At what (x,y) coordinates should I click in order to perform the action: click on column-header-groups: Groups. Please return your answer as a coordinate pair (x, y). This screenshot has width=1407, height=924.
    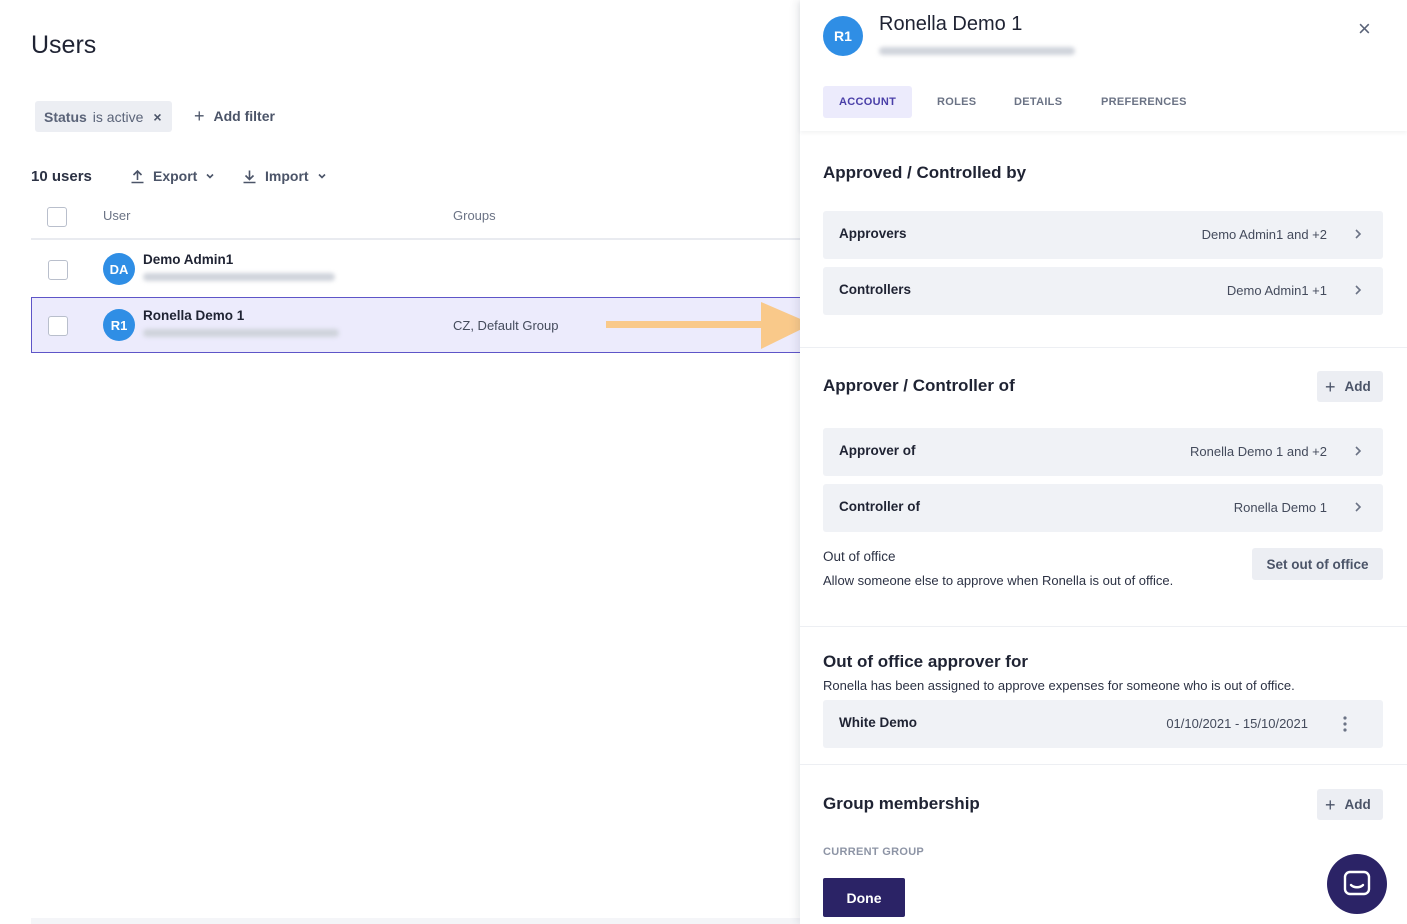
    Looking at the image, I should click on (474, 215).